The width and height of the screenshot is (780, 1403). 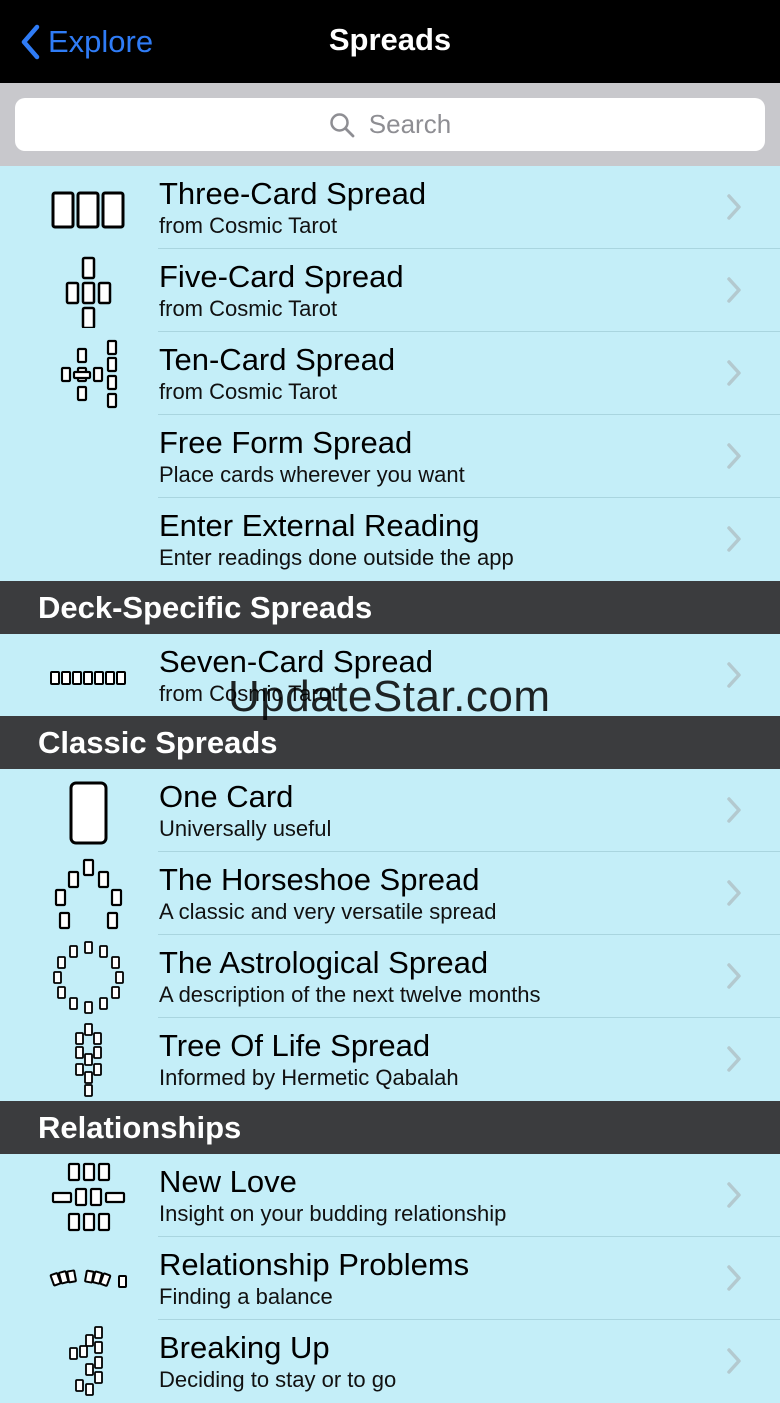 What do you see at coordinates (342, 124) in the screenshot?
I see `search-icon` at bounding box center [342, 124].